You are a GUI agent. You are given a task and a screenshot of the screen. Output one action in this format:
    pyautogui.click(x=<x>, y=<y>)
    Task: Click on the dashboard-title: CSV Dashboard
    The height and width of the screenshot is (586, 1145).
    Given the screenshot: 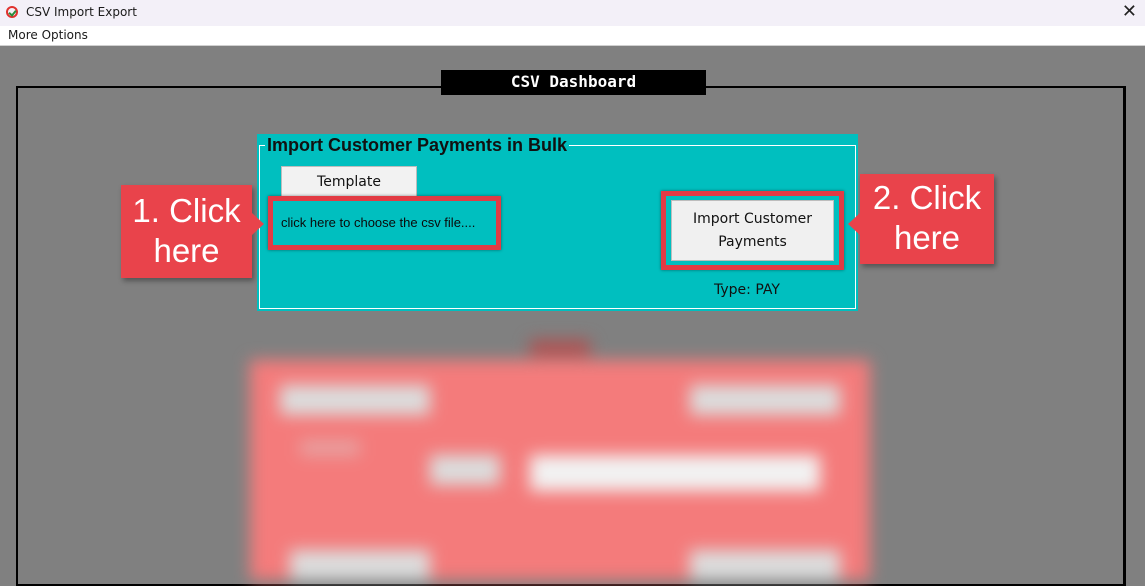 What is the action you would take?
    pyautogui.click(x=573, y=82)
    